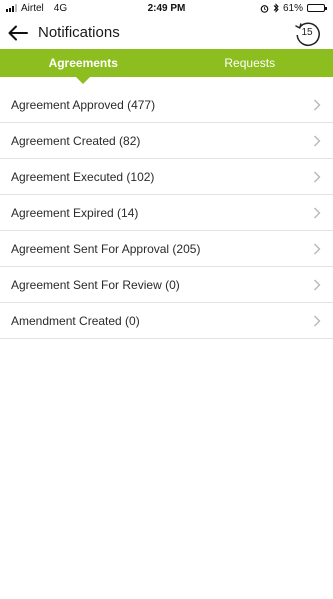  Describe the element at coordinates (276, 8) in the screenshot. I see `bluetooth-icon` at that location.